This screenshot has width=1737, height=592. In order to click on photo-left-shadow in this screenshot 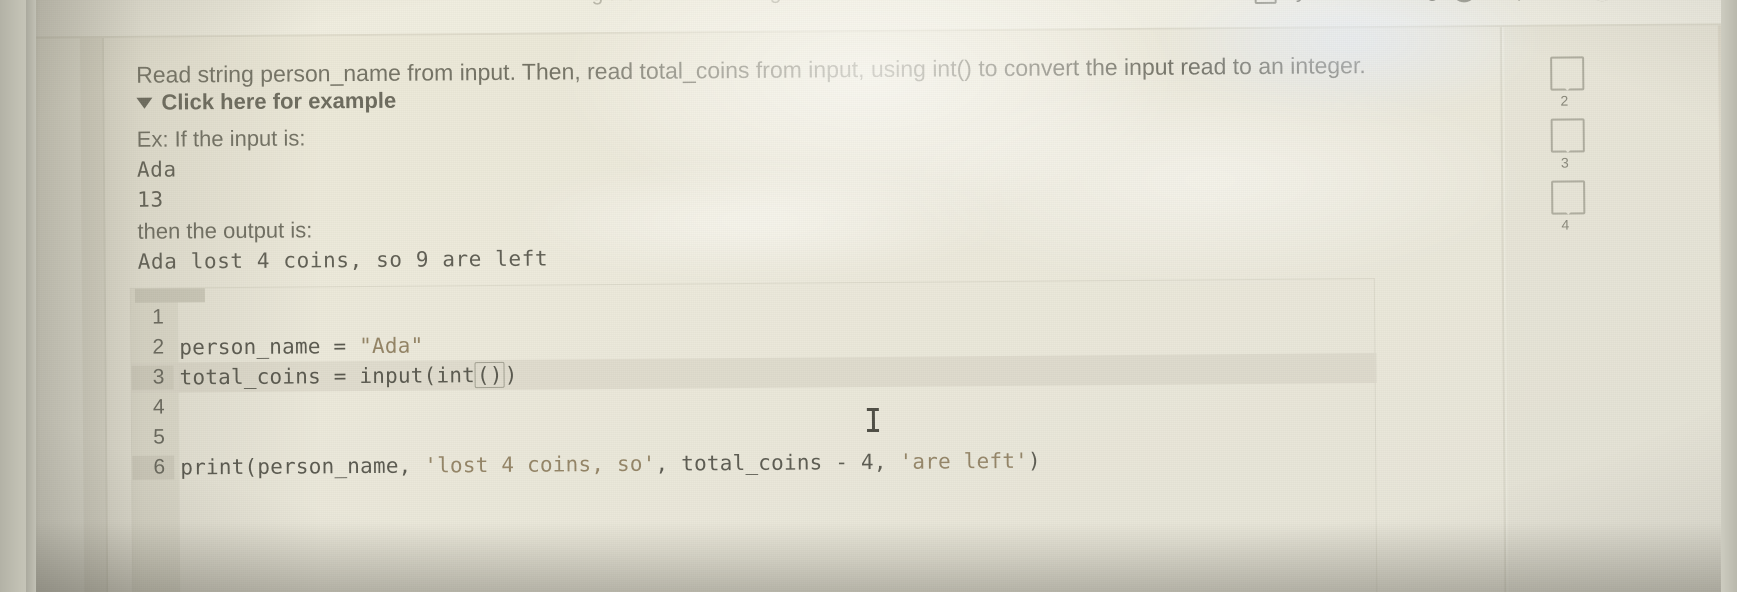, I will do `click(33, 296)`.